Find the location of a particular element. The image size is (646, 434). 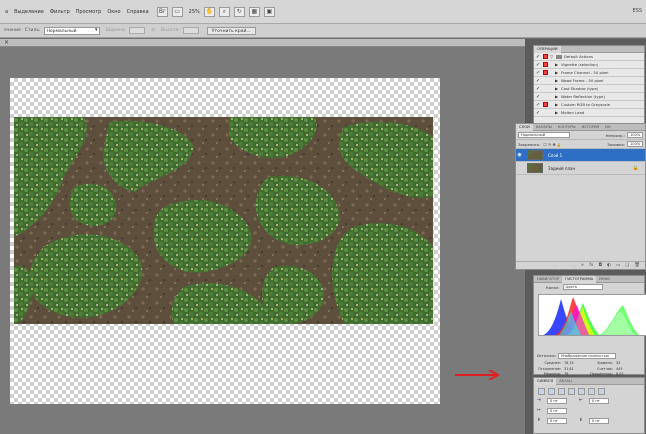

tab-layers: СЛОИ is located at coordinates (524, 127).